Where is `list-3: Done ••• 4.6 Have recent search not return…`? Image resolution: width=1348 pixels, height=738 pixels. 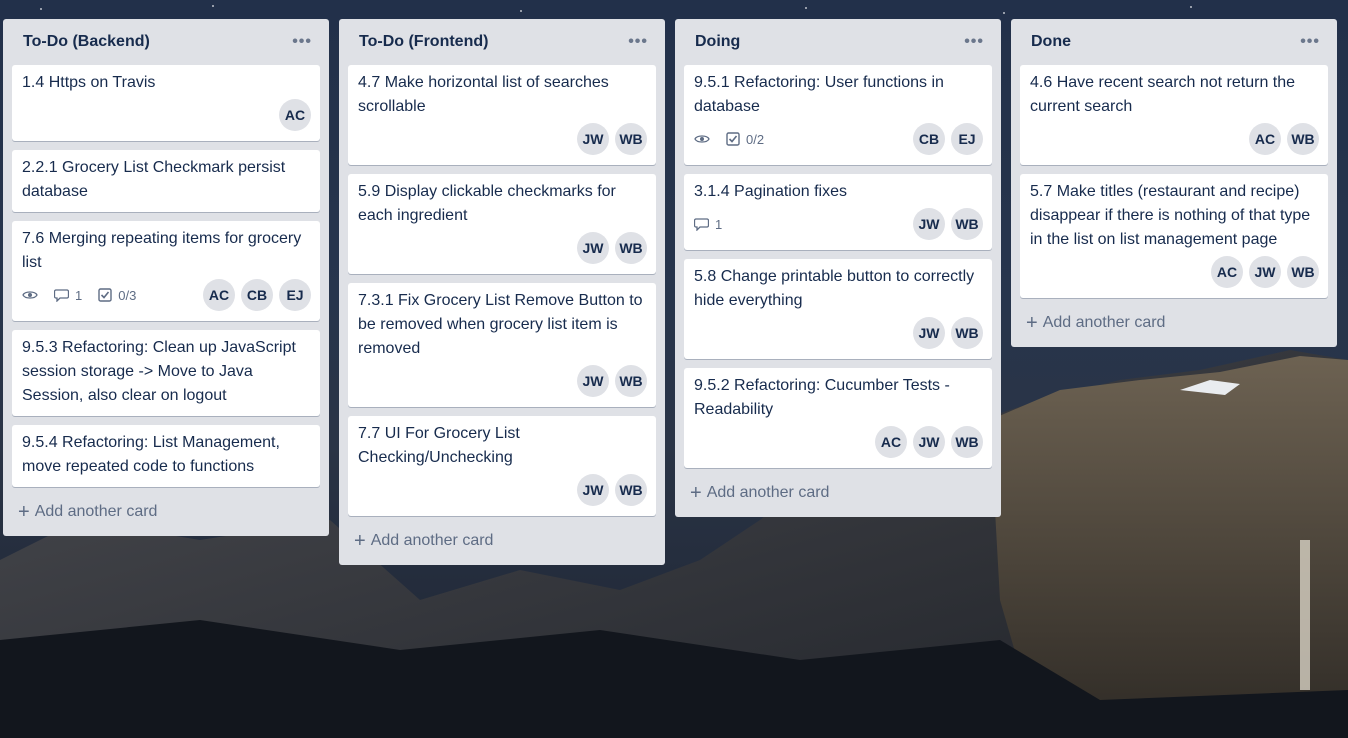 list-3: Done ••• 4.6 Have recent search not return… is located at coordinates (1174, 183).